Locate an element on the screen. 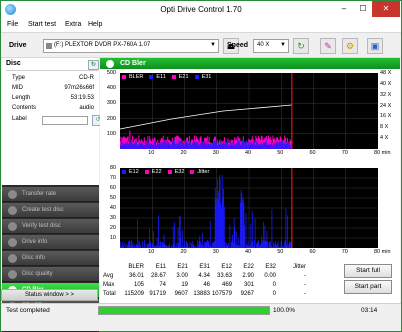  stats-cell: 469 is located at coordinates (226, 285).